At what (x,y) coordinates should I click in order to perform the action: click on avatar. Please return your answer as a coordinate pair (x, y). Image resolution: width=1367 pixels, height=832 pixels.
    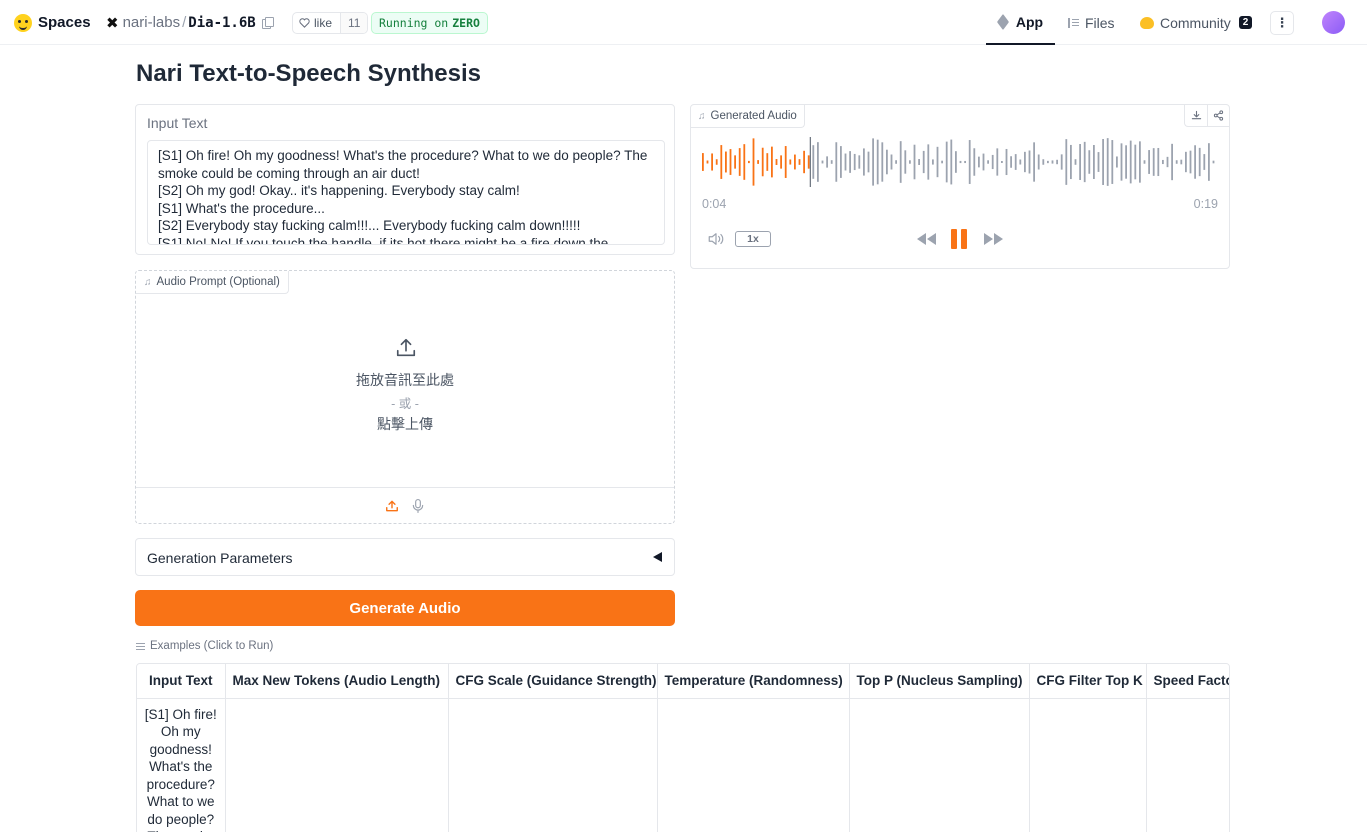
    Looking at the image, I should click on (1333, 22).